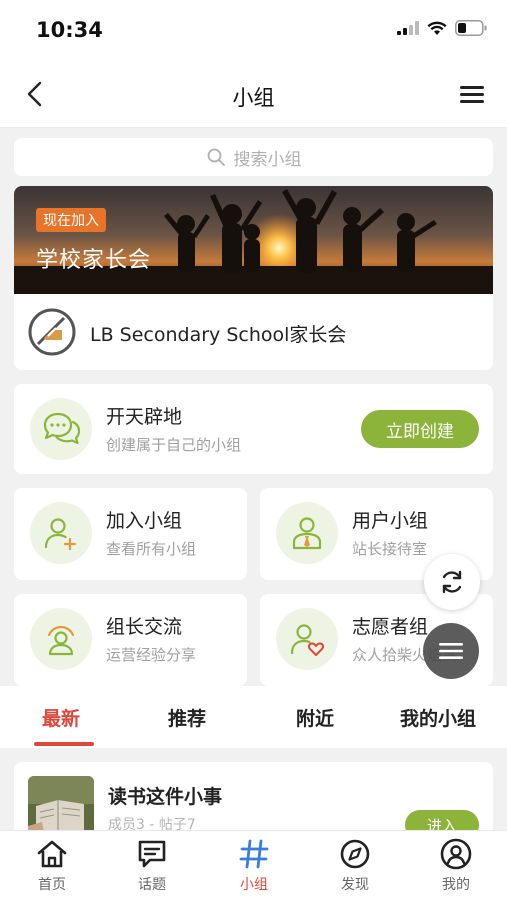  I want to click on page-title: 小组, so click(253, 98).